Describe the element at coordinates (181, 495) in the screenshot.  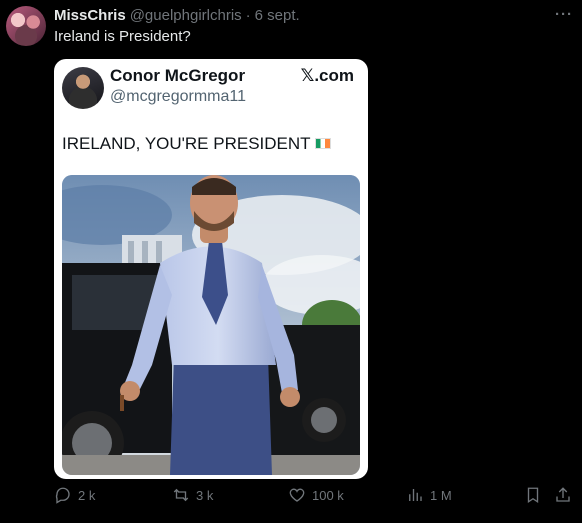
I see `repost-icon` at that location.